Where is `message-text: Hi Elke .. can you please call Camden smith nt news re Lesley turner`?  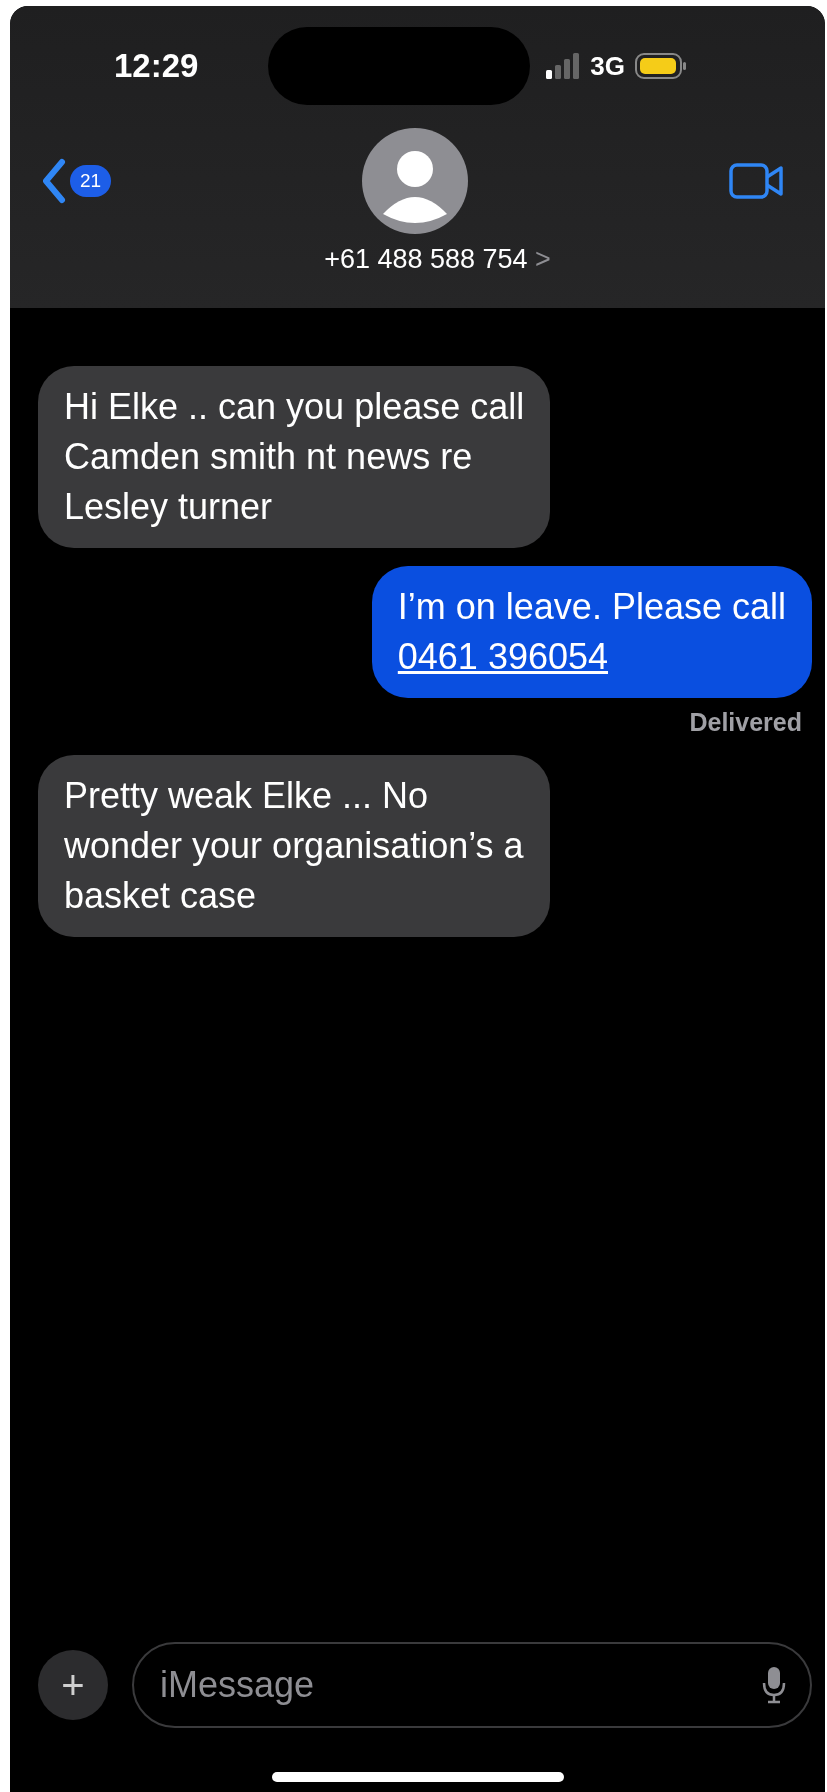 message-text: Hi Elke .. can you please call Camden smith nt news re Lesley turner is located at coordinates (294, 457).